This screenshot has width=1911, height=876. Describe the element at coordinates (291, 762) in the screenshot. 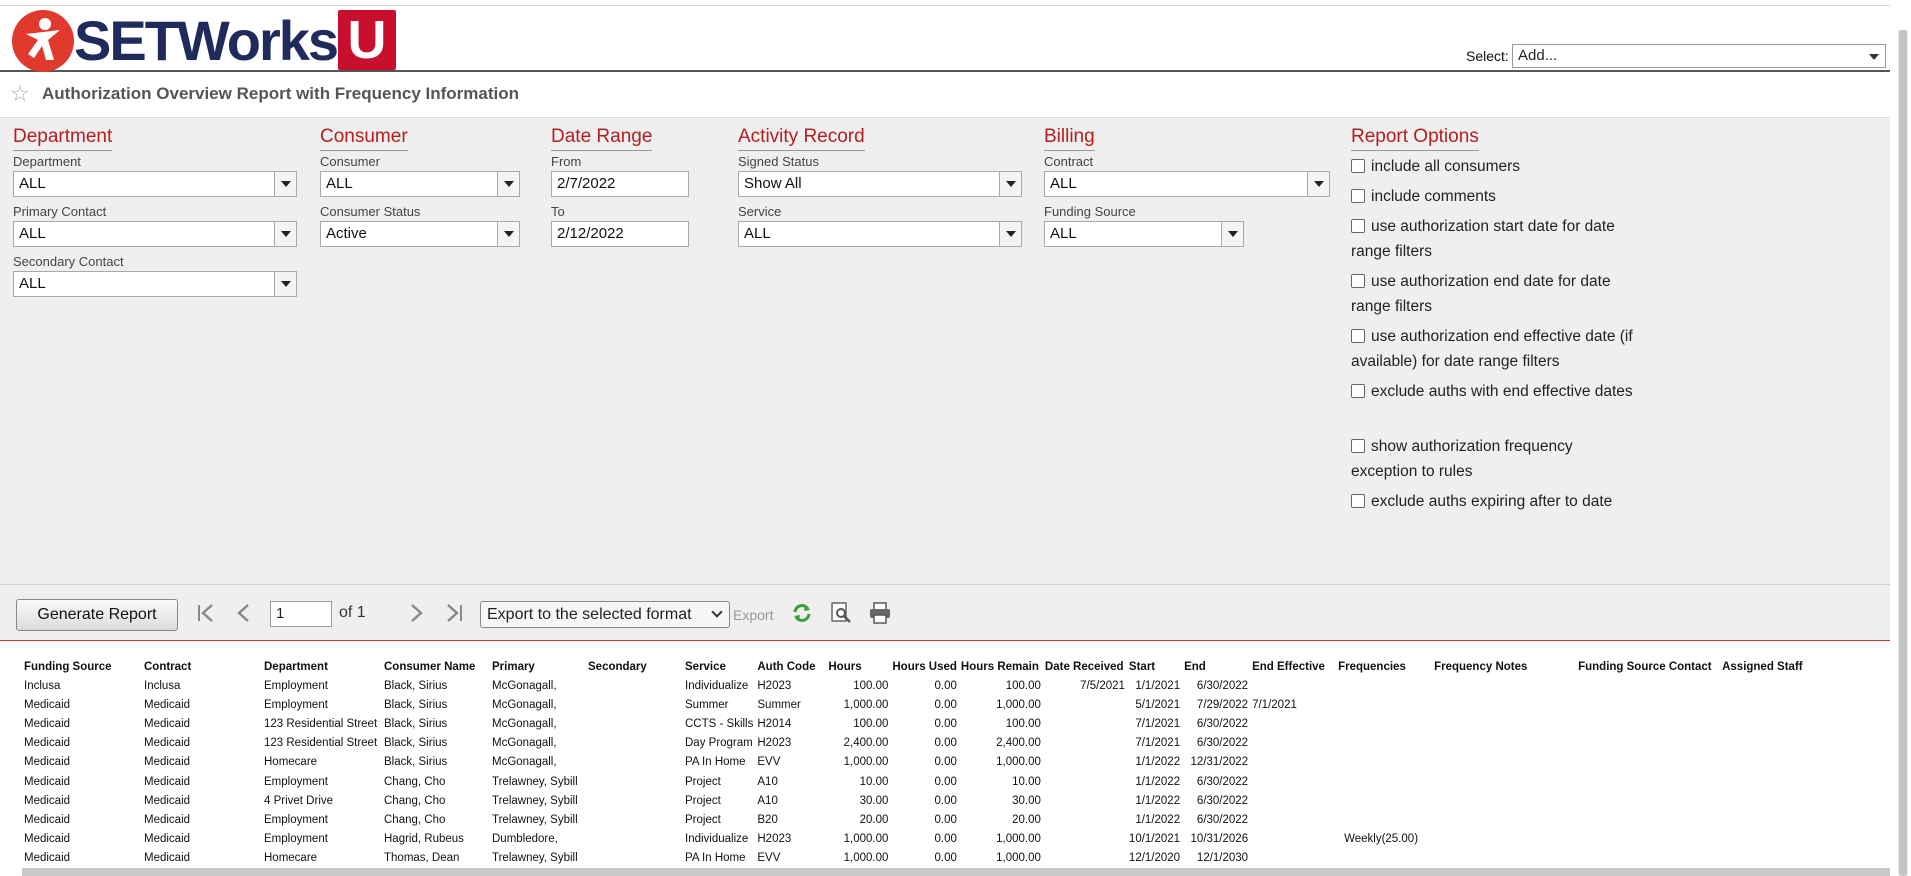

I see `table-cell: Homecare` at that location.